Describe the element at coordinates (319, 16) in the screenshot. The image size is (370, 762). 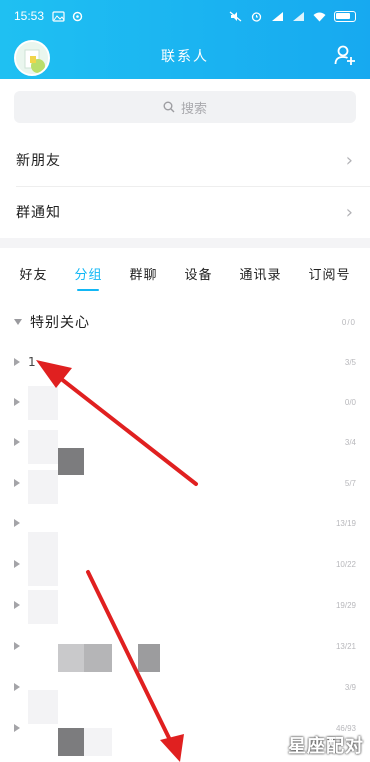
I see `wifi-icon` at that location.